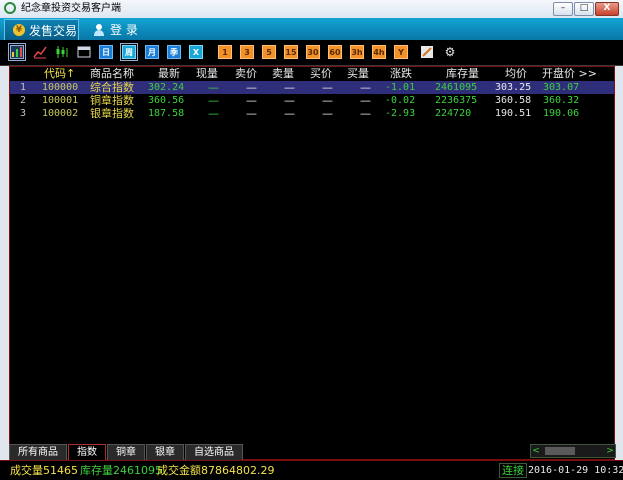 The height and width of the screenshot is (480, 623). What do you see at coordinates (311, 29) in the screenshot?
I see `main-nav: ¥ 发售交易 登 录` at bounding box center [311, 29].